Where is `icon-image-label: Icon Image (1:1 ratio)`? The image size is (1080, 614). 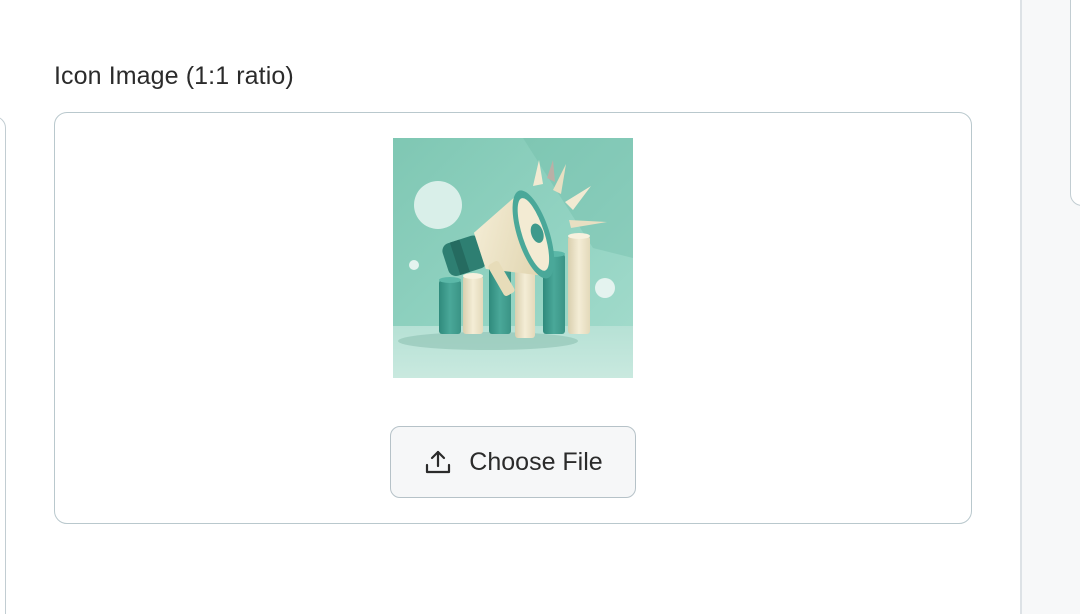
icon-image-label: Icon Image (1:1 ratio) is located at coordinates (174, 76).